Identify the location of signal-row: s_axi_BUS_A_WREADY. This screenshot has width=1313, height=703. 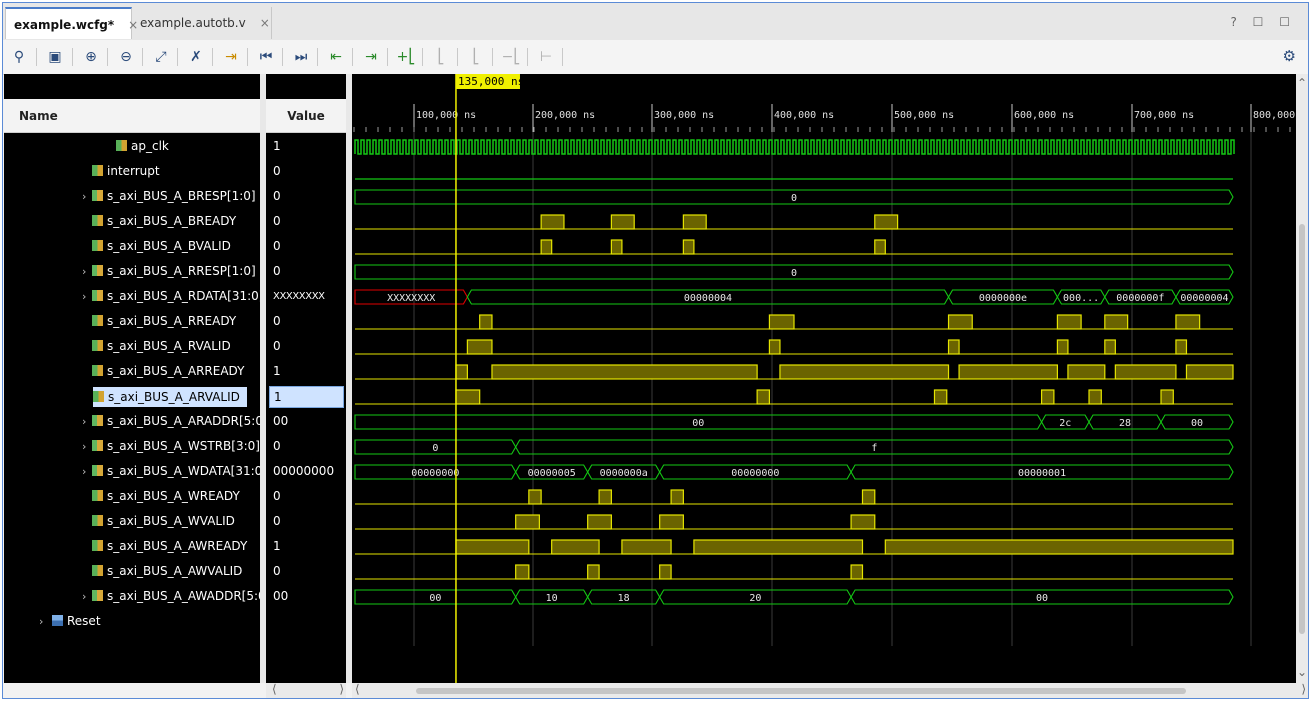
(176, 496).